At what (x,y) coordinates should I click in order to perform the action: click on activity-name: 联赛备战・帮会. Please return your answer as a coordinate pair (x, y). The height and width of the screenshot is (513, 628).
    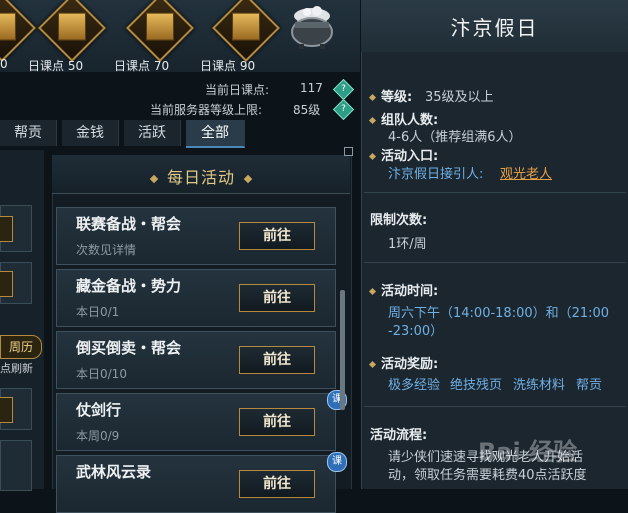
    Looking at the image, I should click on (129, 224).